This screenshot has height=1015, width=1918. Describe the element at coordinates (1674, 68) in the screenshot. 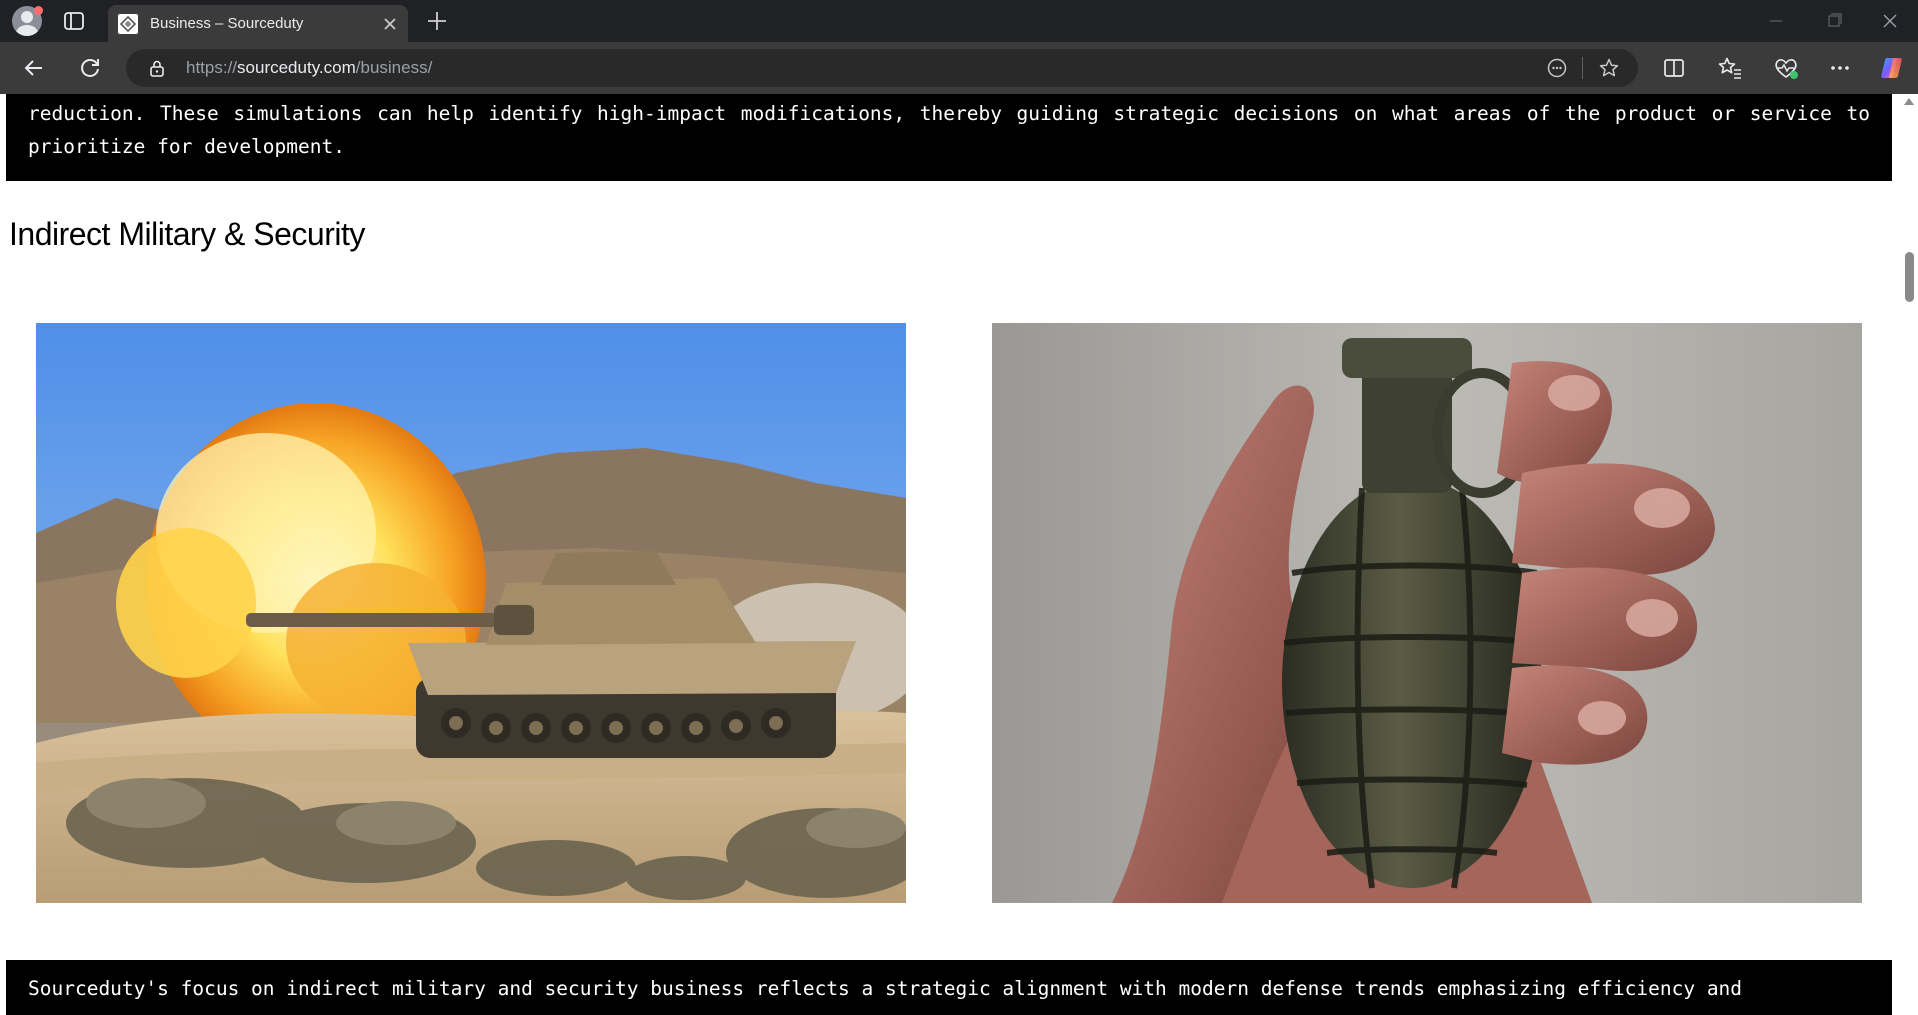

I see `split-screen-icon` at that location.